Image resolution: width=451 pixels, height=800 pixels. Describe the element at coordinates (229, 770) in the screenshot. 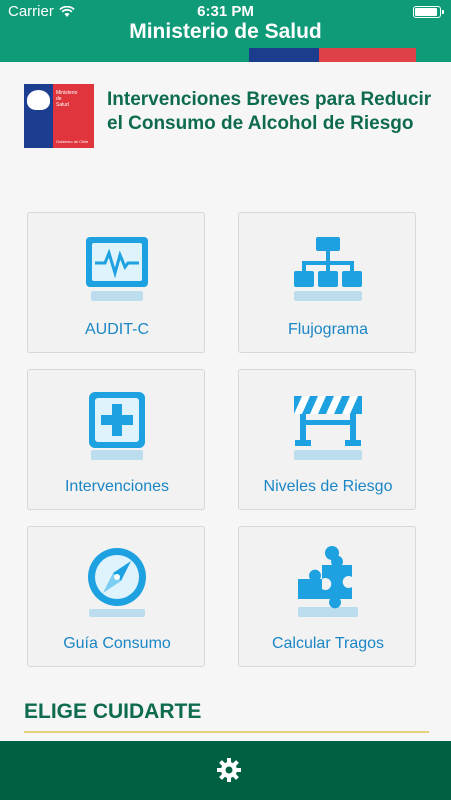

I see `gear-icon` at that location.